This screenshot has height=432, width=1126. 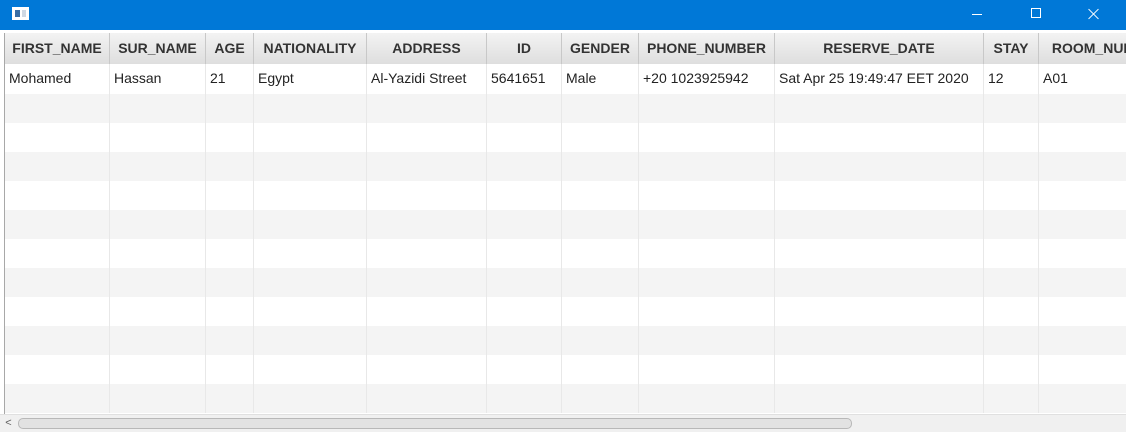 I want to click on table-cell: Hassan, so click(x=158, y=79).